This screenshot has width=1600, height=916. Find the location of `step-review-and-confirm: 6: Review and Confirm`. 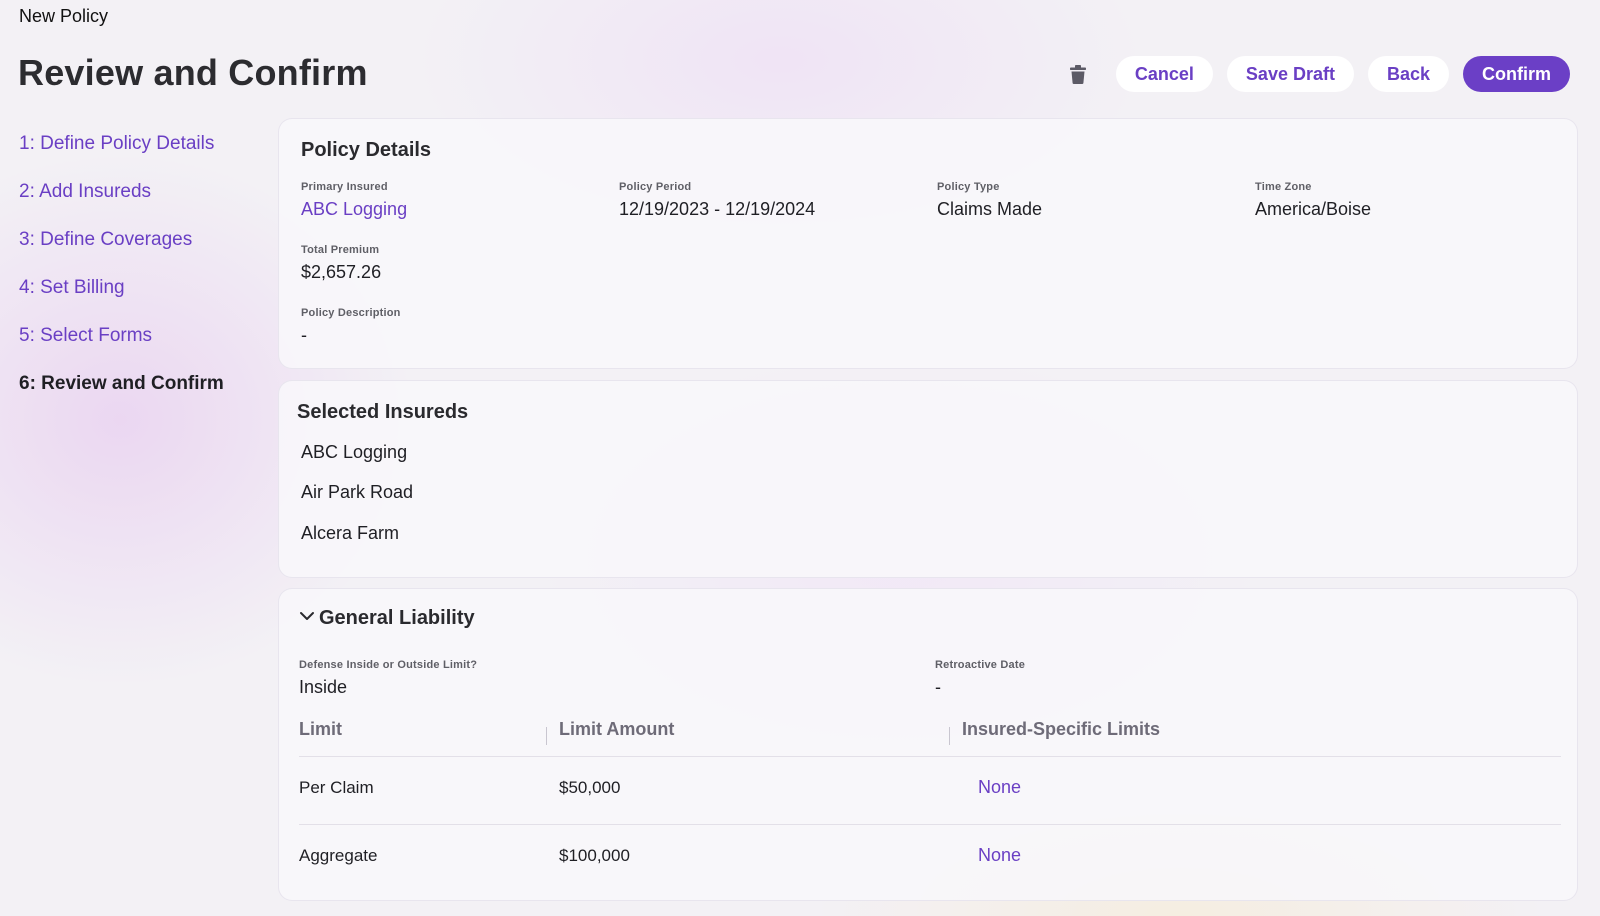

step-review-and-confirm: 6: Review and Confirm is located at coordinates (121, 383).